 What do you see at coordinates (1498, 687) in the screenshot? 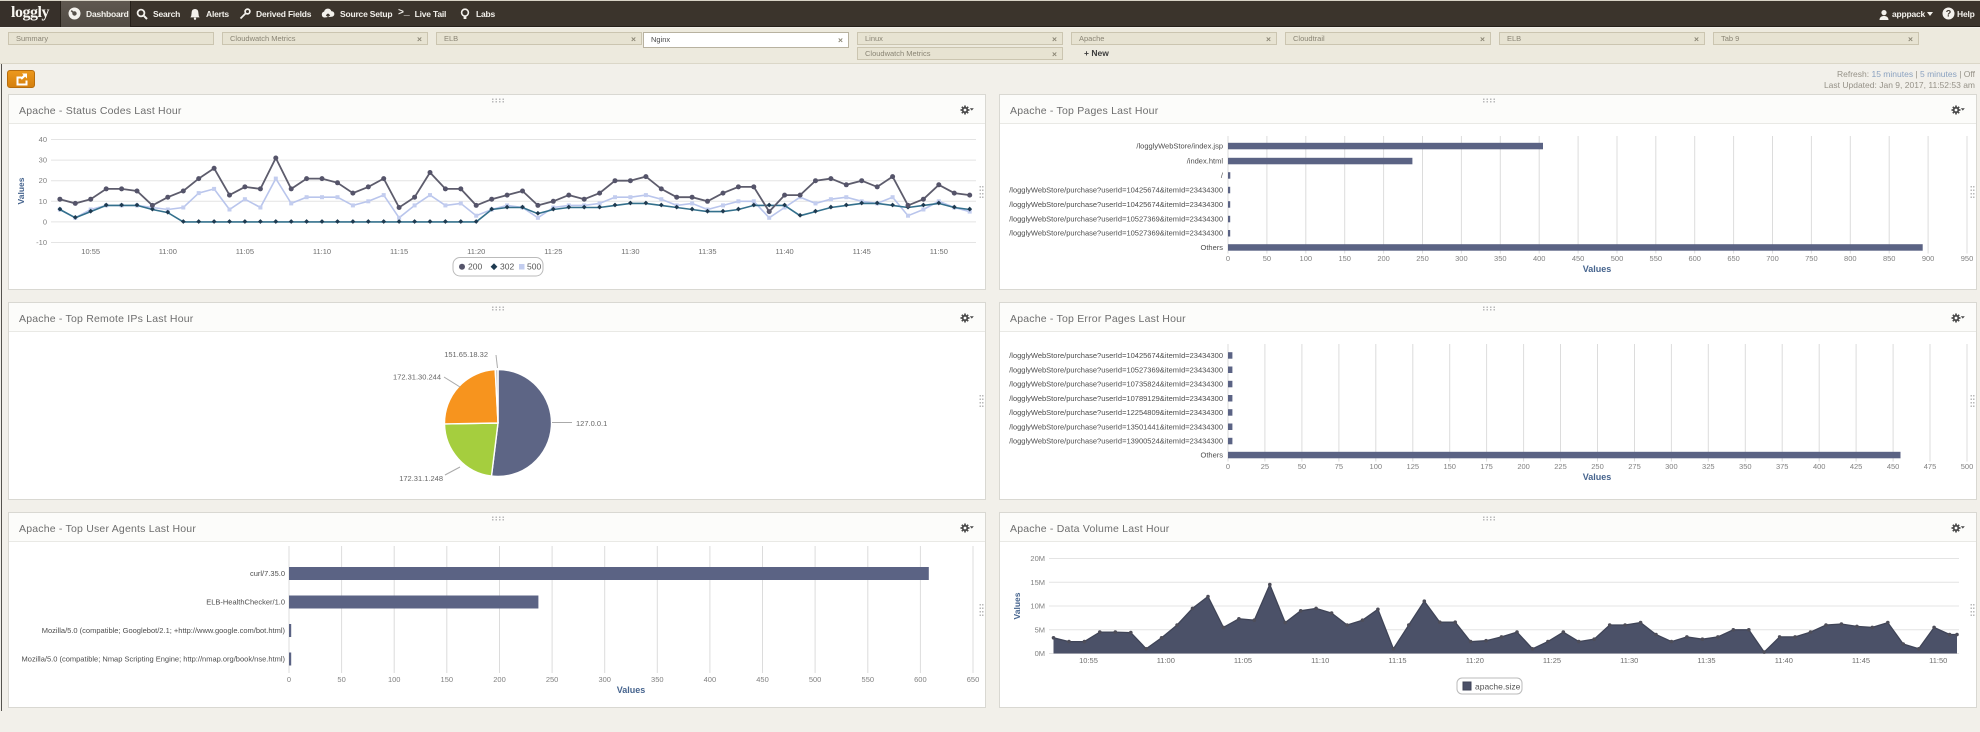
I see `svg-text: apache.size` at bounding box center [1498, 687].